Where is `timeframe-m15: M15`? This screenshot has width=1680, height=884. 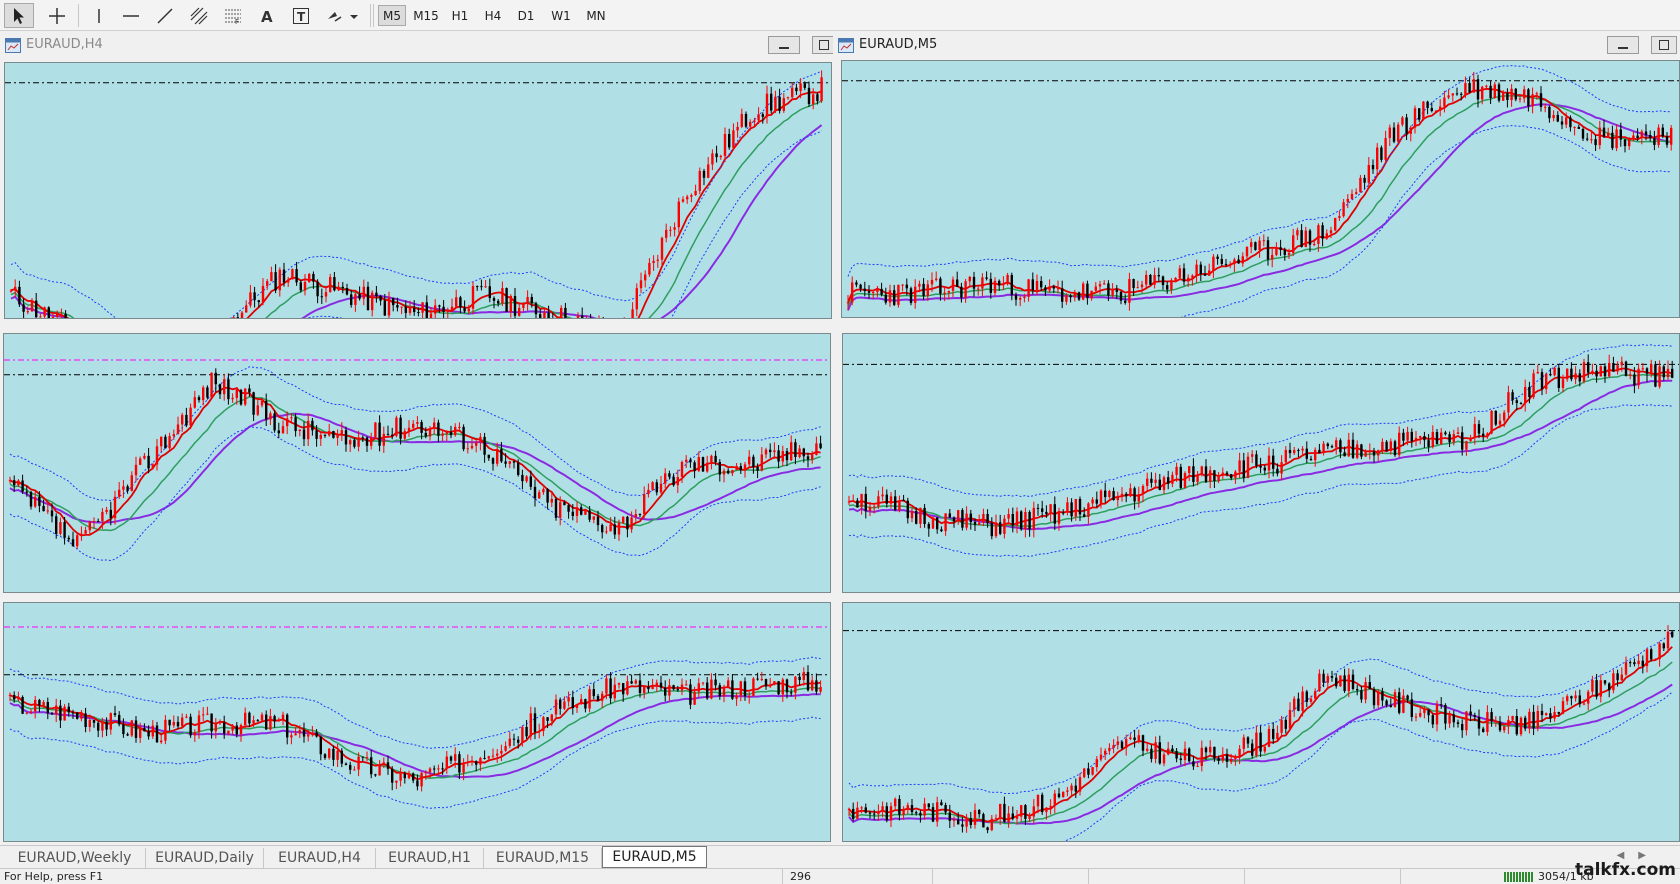 timeframe-m15: M15 is located at coordinates (426, 15).